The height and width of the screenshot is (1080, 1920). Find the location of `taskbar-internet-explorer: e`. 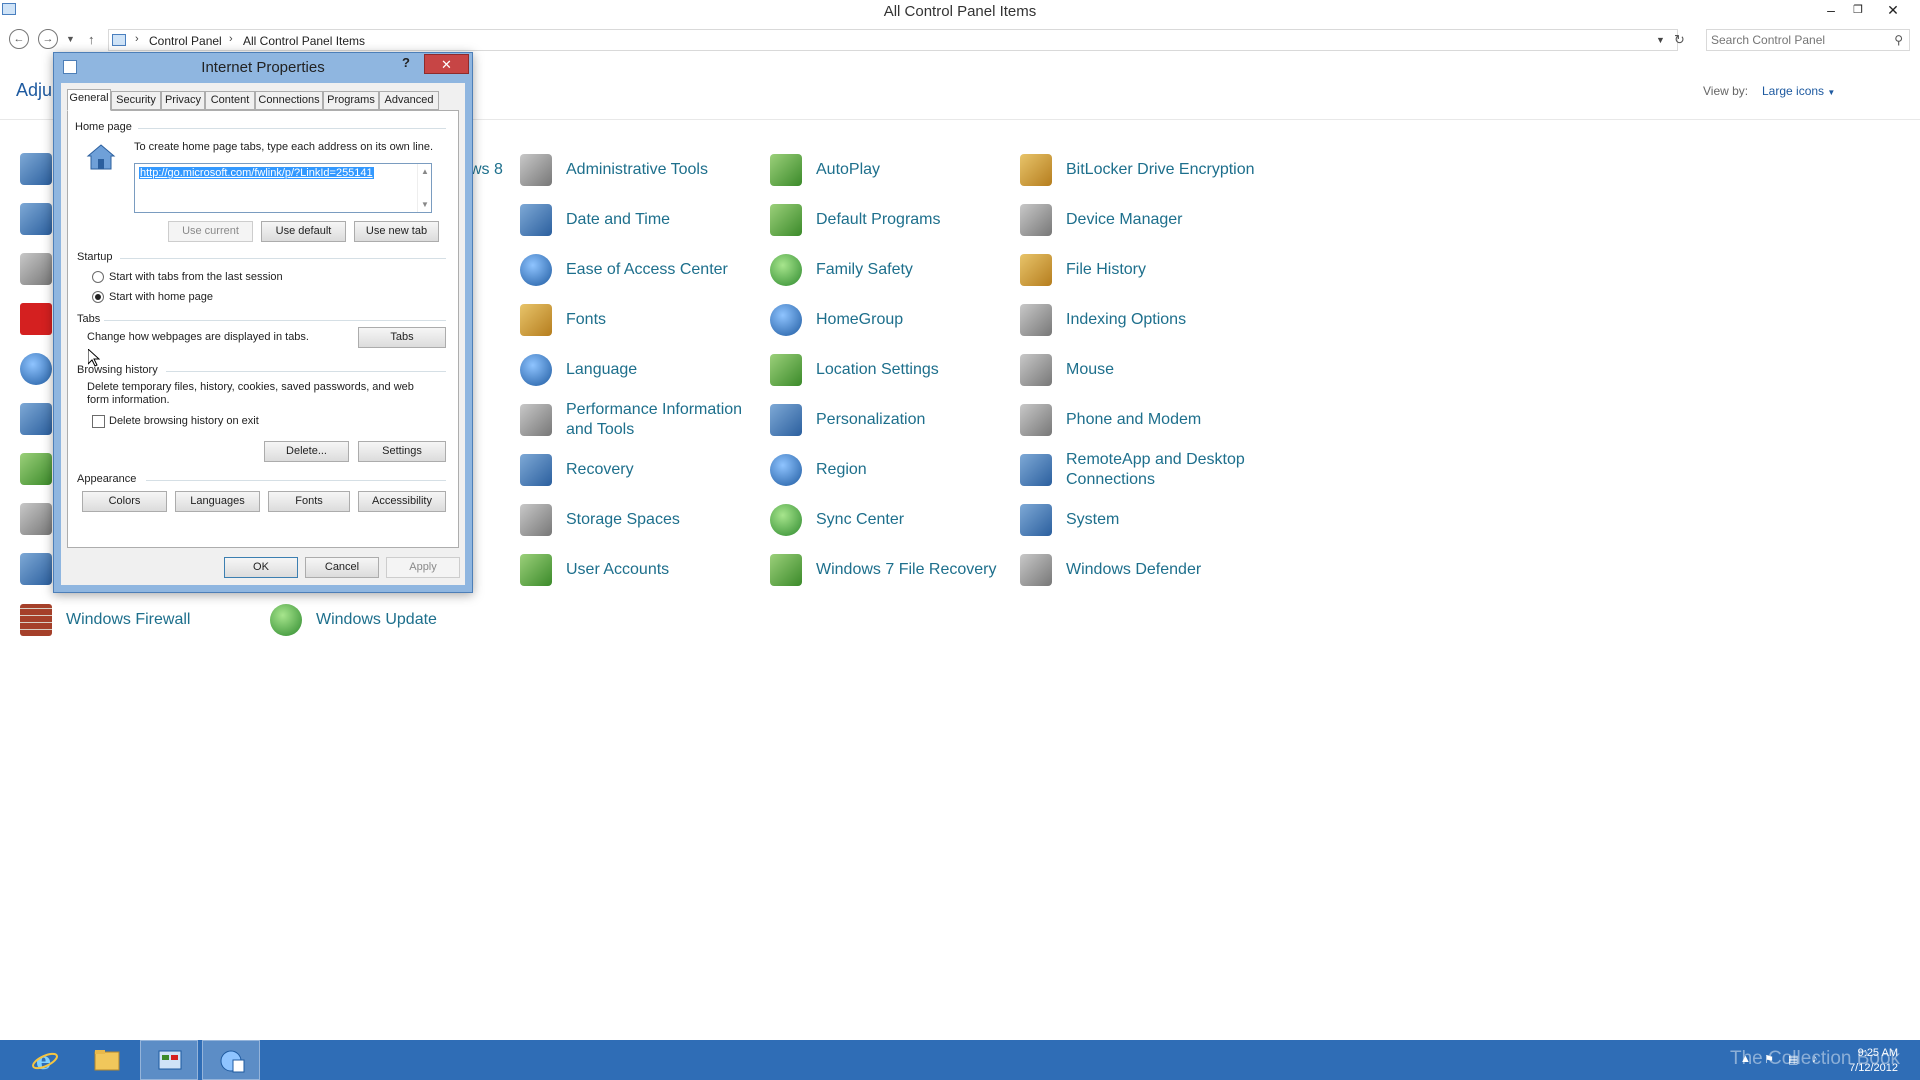

taskbar-internet-explorer: e is located at coordinates (45, 1060).